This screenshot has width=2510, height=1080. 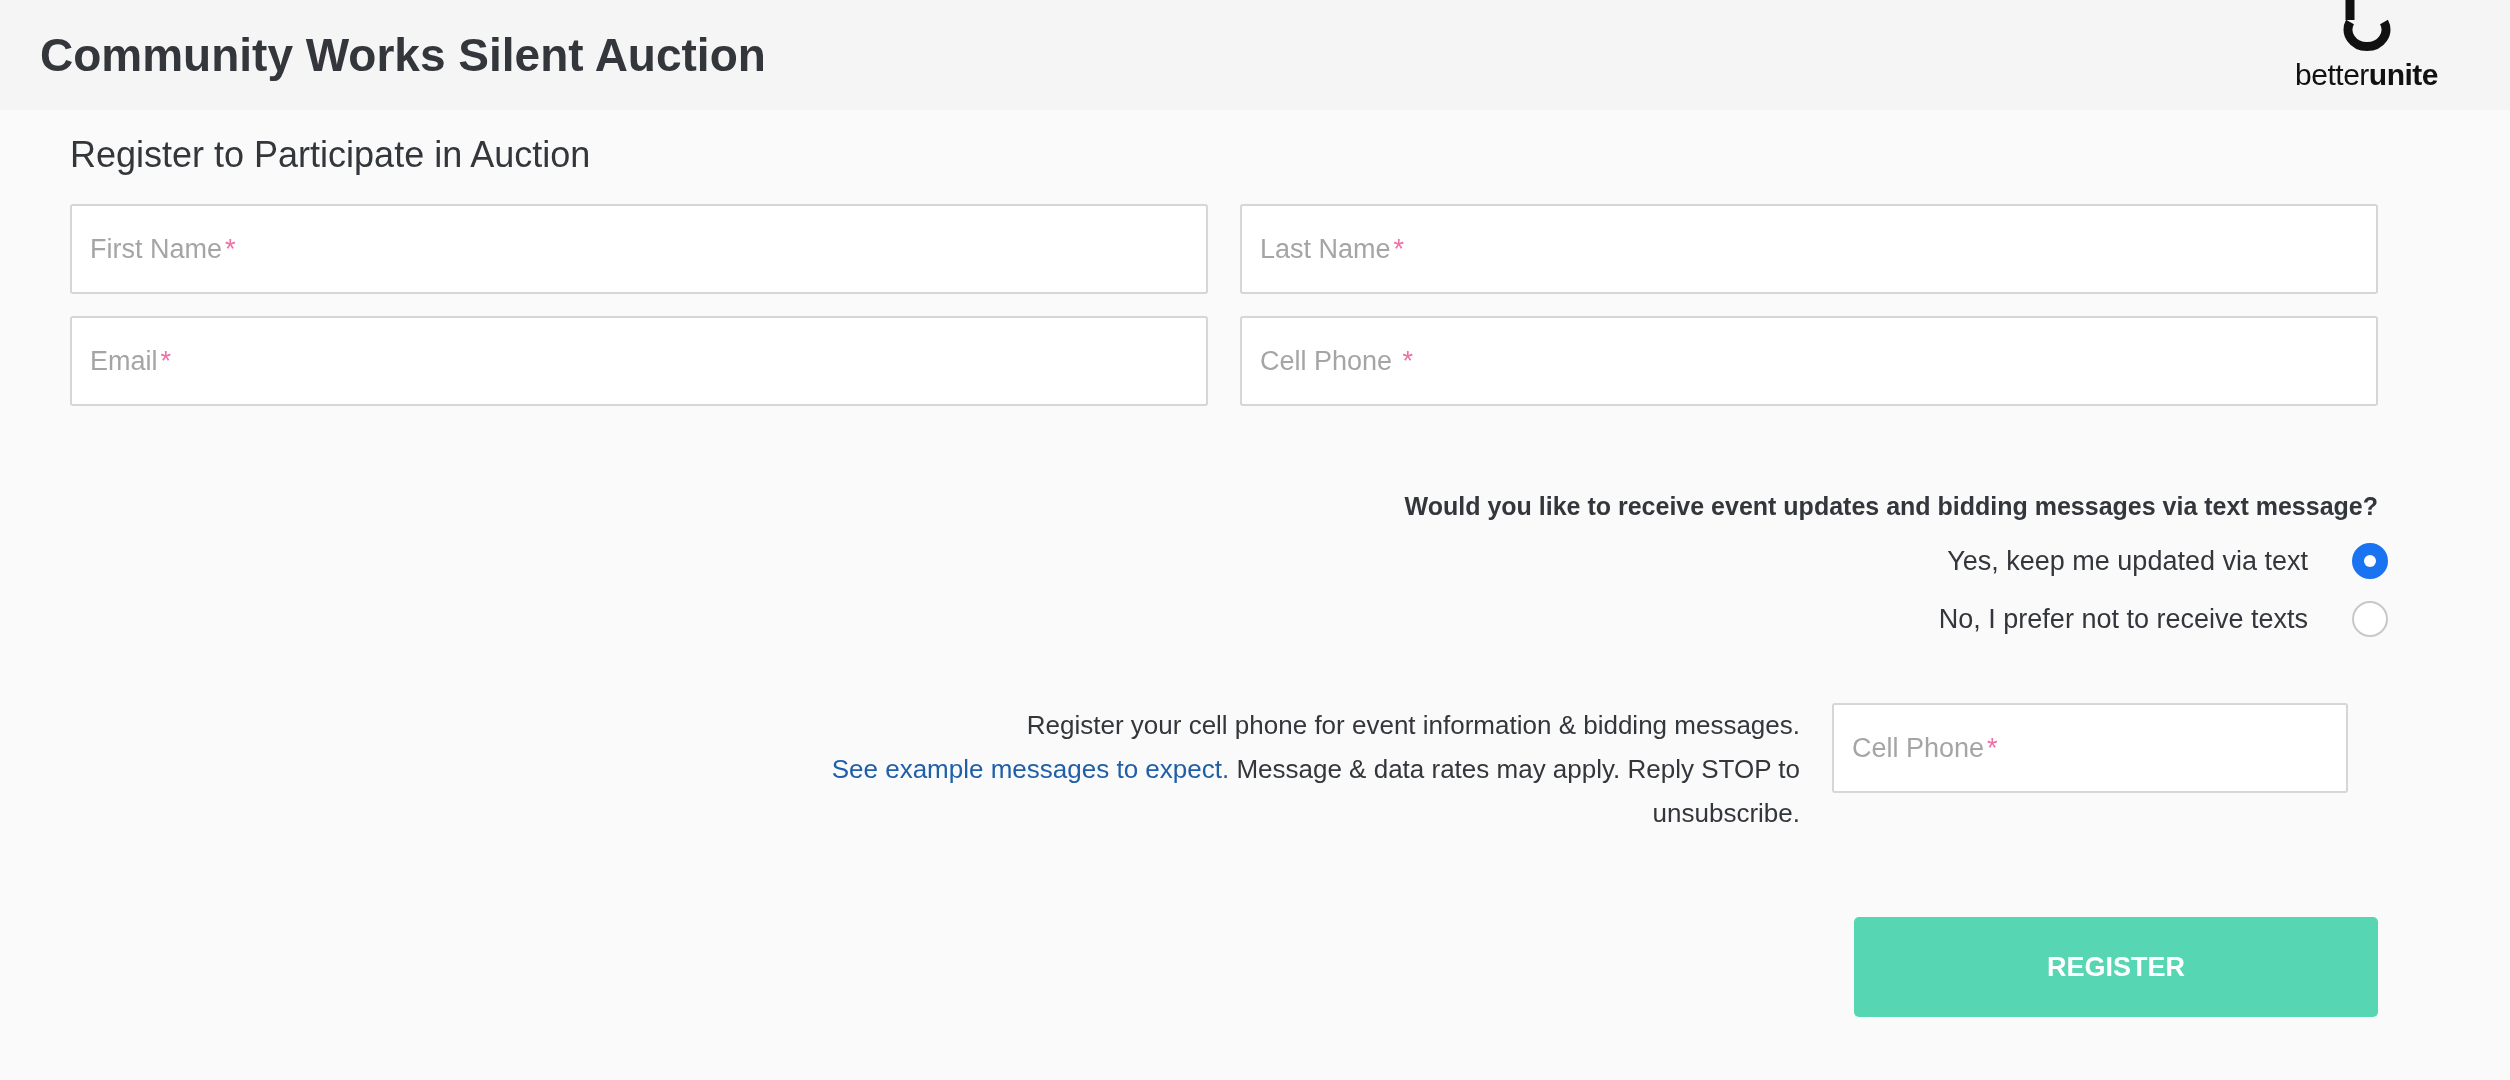 What do you see at coordinates (1890, 506) in the screenshot?
I see `sms-question: Would you like to receive event updates and bidding messages via text message?` at bounding box center [1890, 506].